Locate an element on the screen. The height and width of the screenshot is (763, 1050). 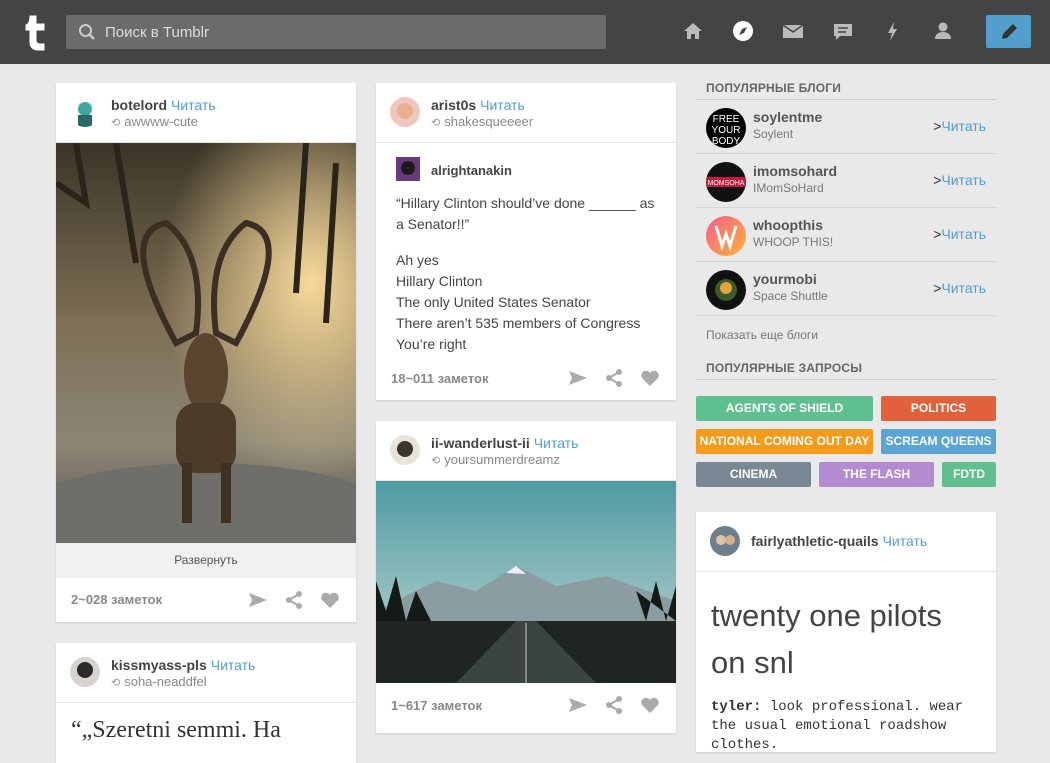
post-username: ii-wanderlust-ii is located at coordinates (480, 443).